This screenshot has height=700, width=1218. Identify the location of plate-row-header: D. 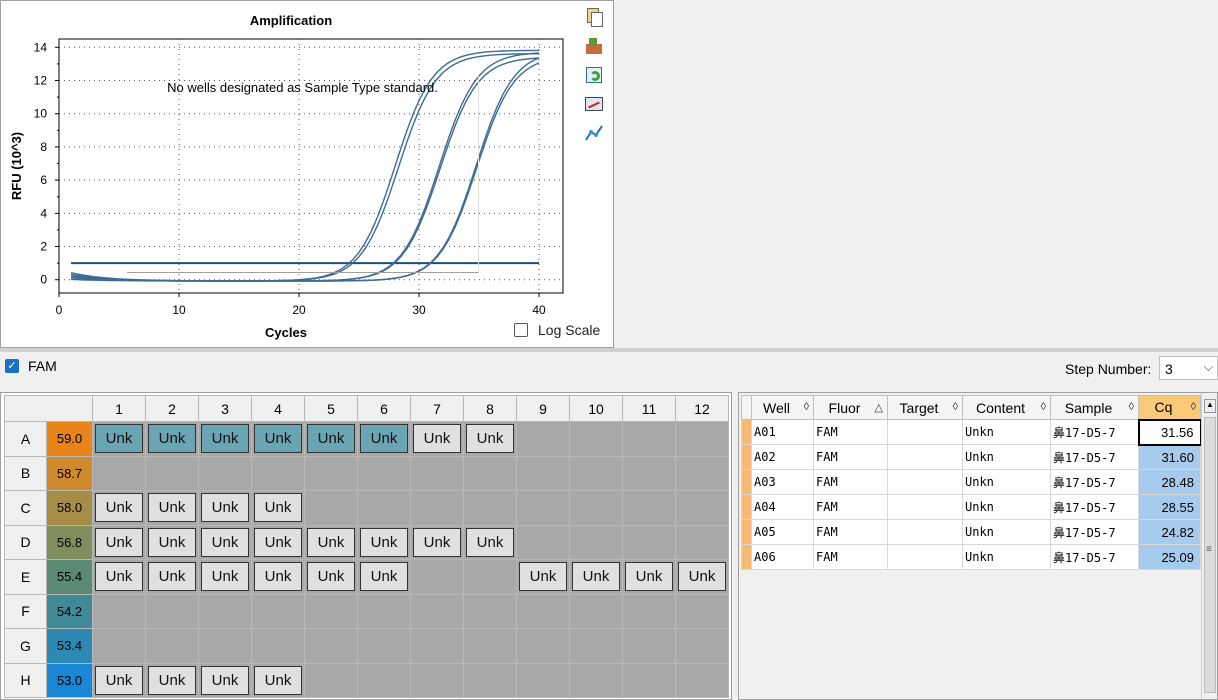
(25, 542).